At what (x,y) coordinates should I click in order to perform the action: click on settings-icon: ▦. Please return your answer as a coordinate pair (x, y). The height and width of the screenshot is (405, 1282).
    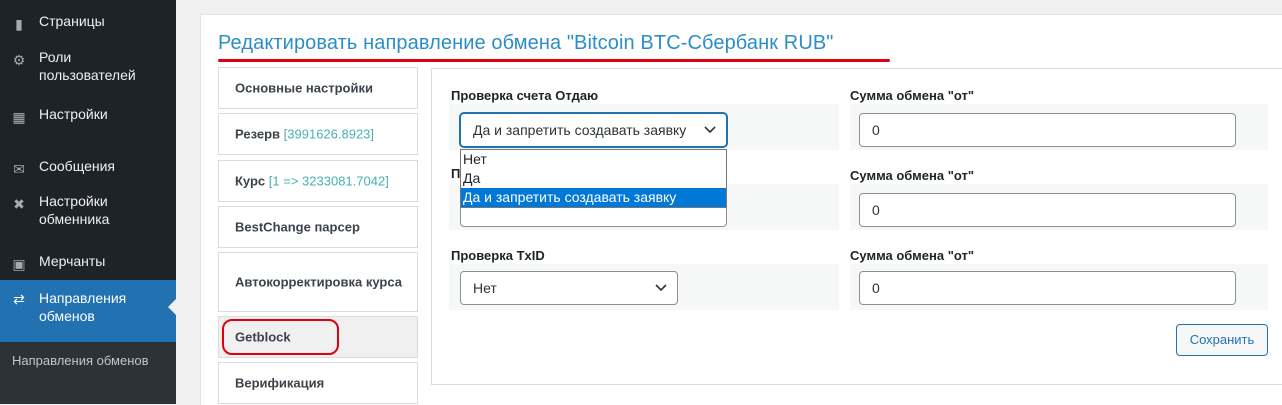
    Looking at the image, I should click on (19, 117).